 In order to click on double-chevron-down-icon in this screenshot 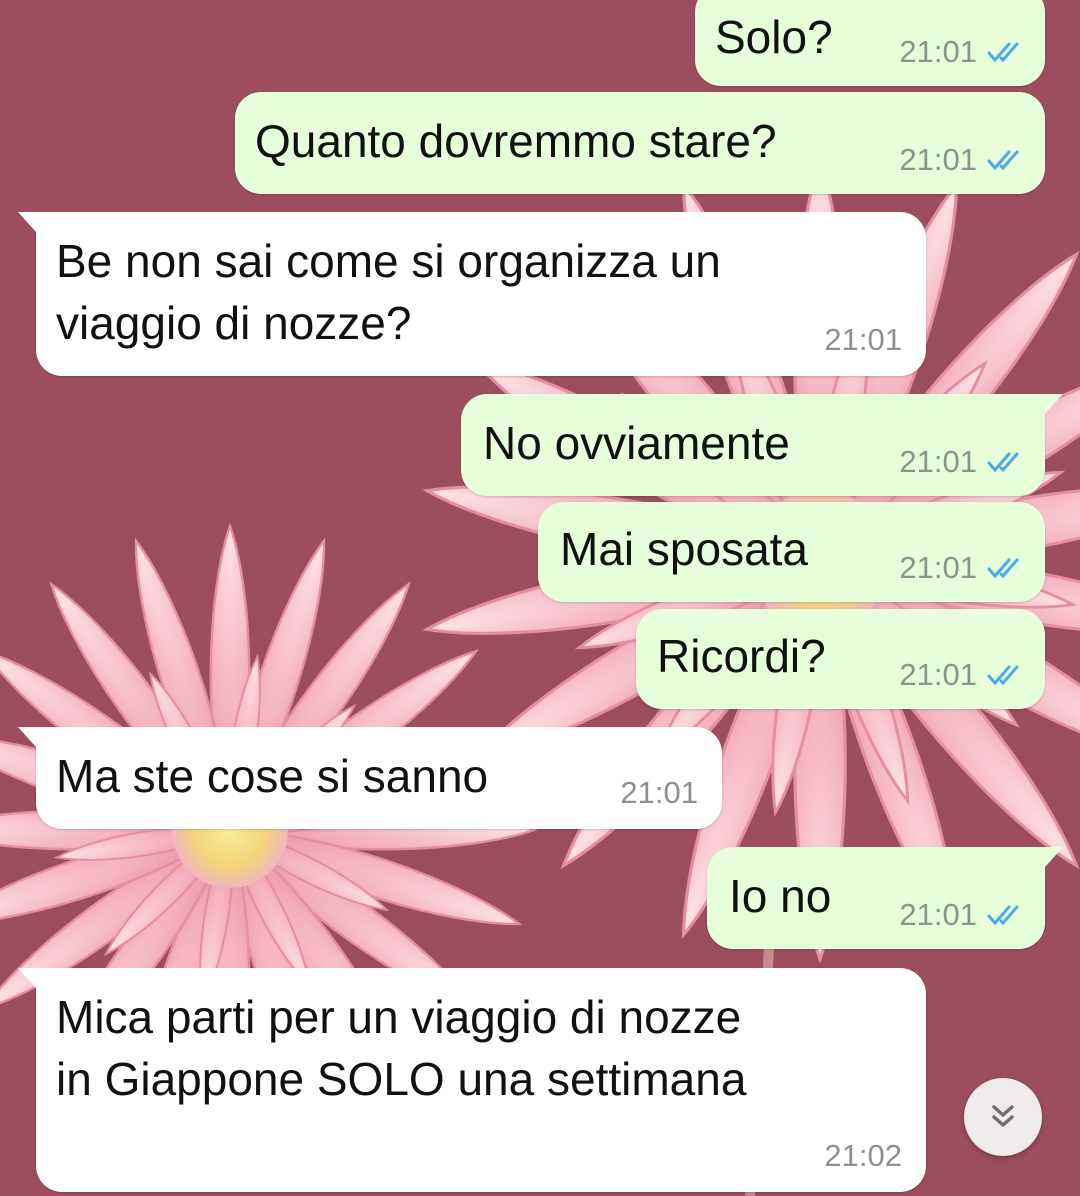, I will do `click(1003, 1116)`.